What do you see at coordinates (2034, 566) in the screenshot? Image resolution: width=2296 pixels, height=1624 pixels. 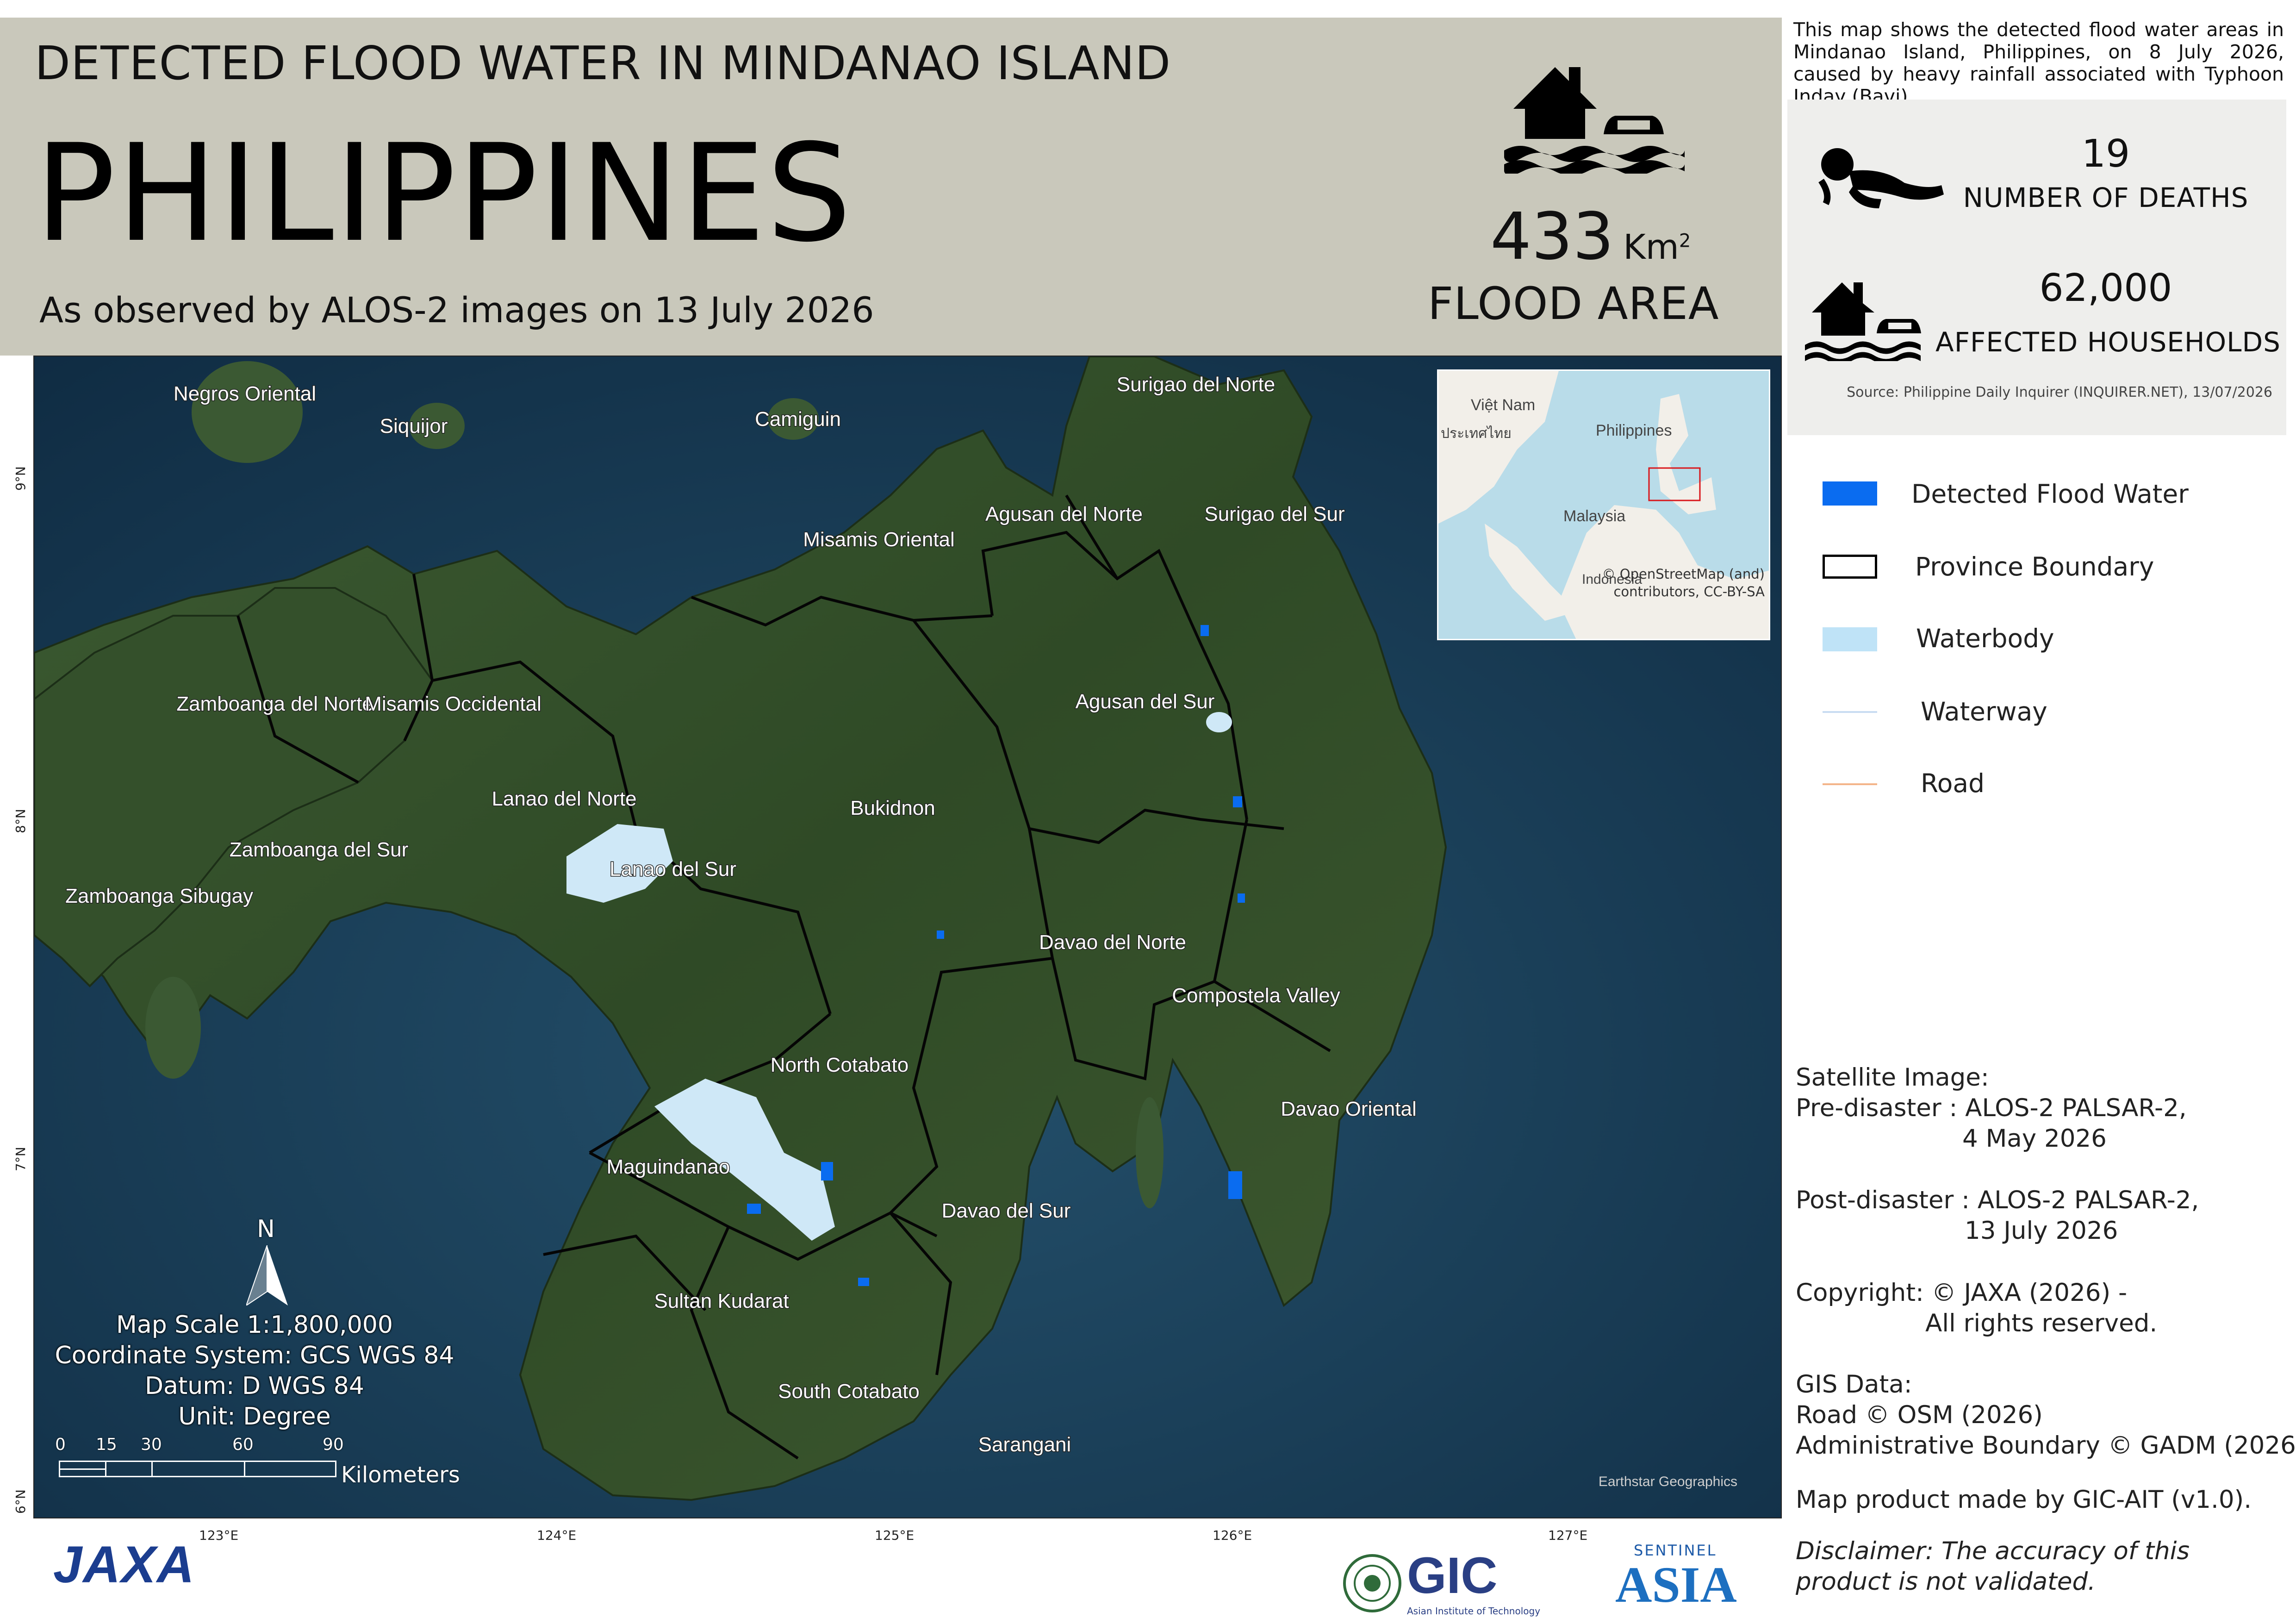 I see `legend-province-label: Province Boundary` at bounding box center [2034, 566].